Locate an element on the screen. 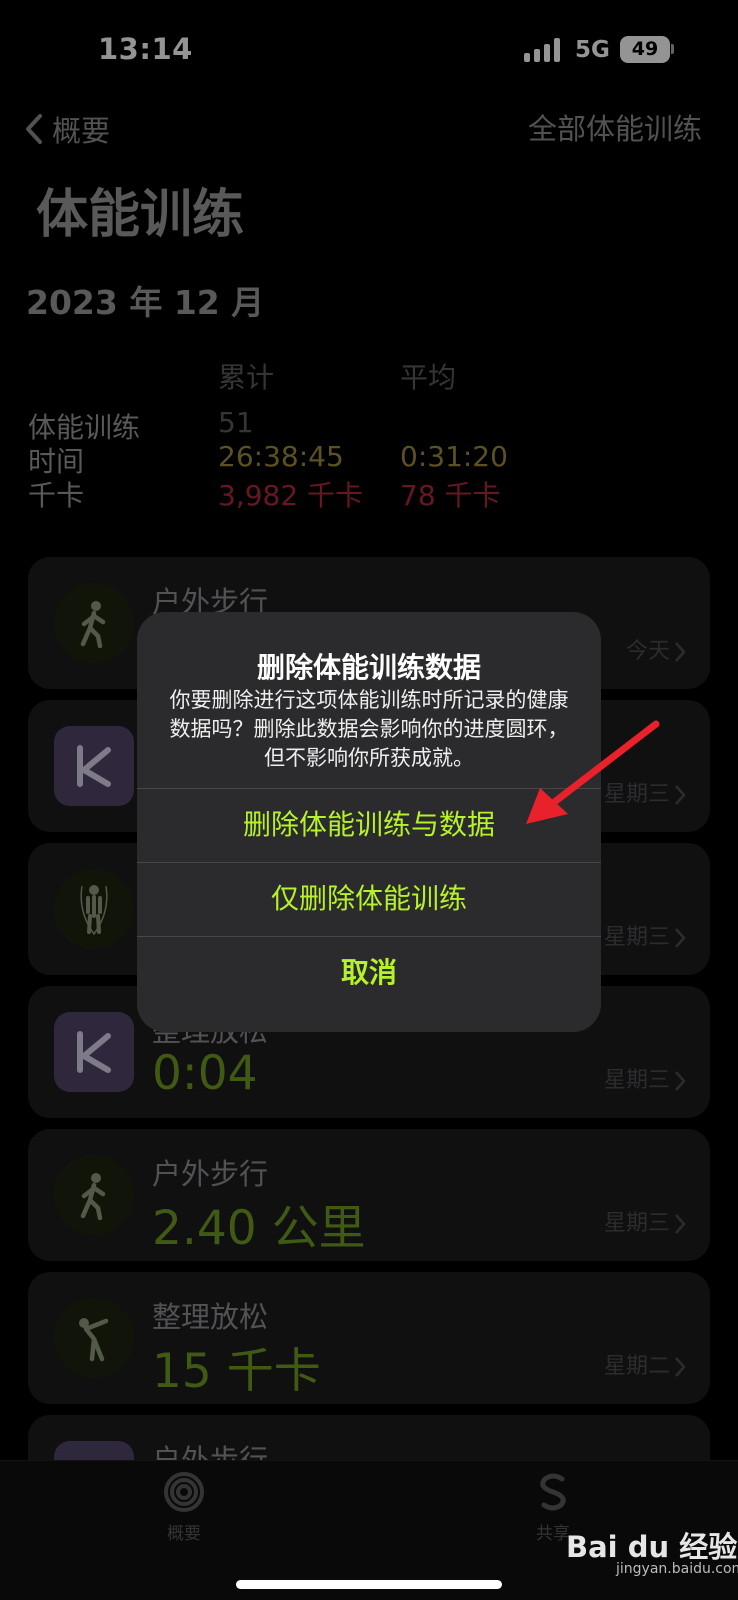 This screenshot has height=1600, width=738. baidu-watermark: Bai du 经验 is located at coordinates (652, 1547).